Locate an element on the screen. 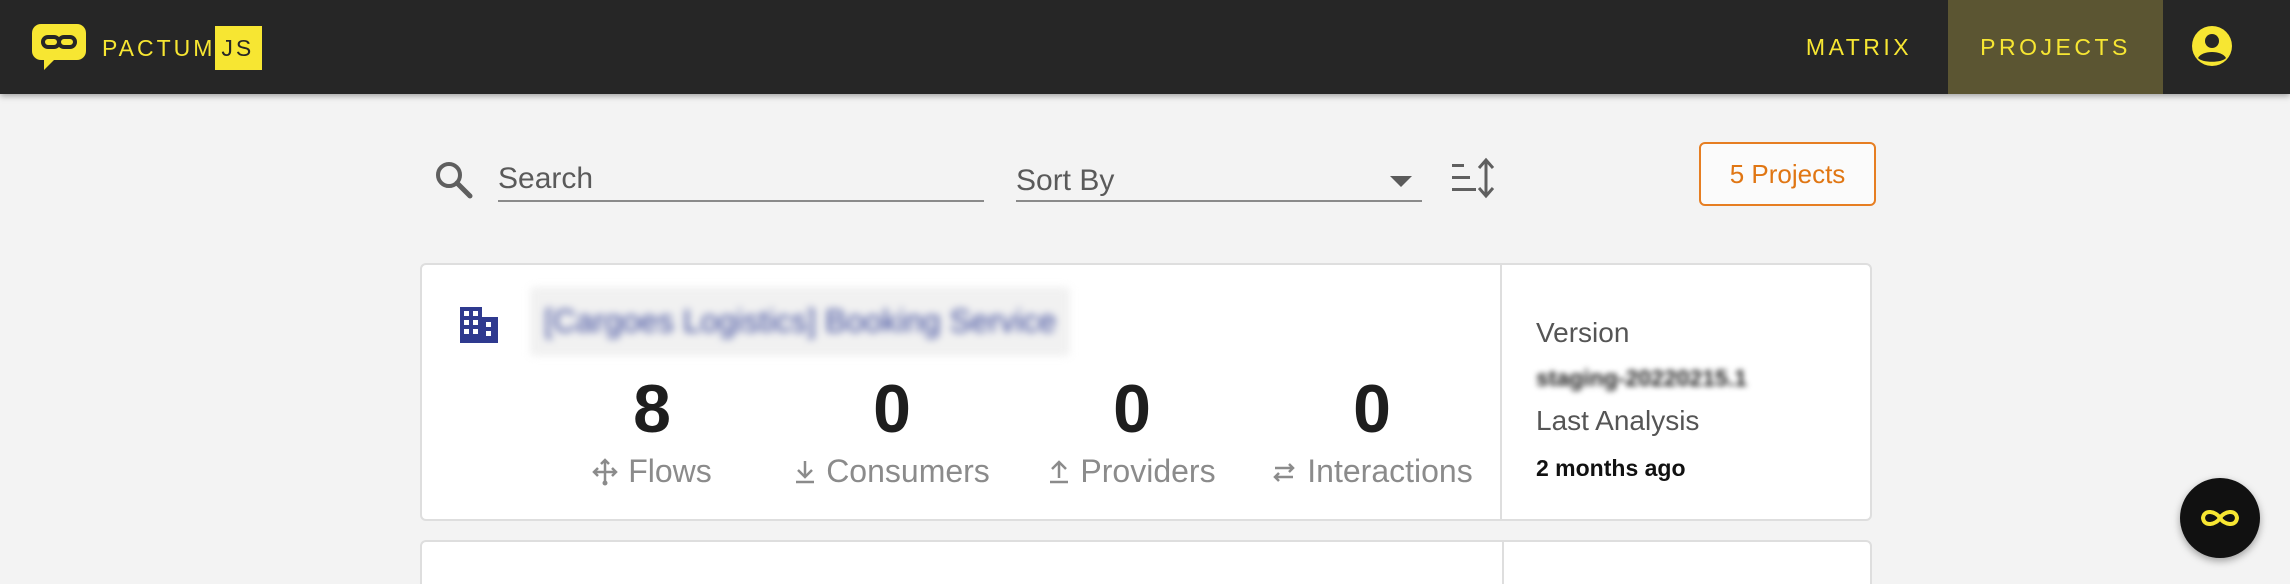  last-analysis-value: 2 months ago is located at coordinates (1611, 468).